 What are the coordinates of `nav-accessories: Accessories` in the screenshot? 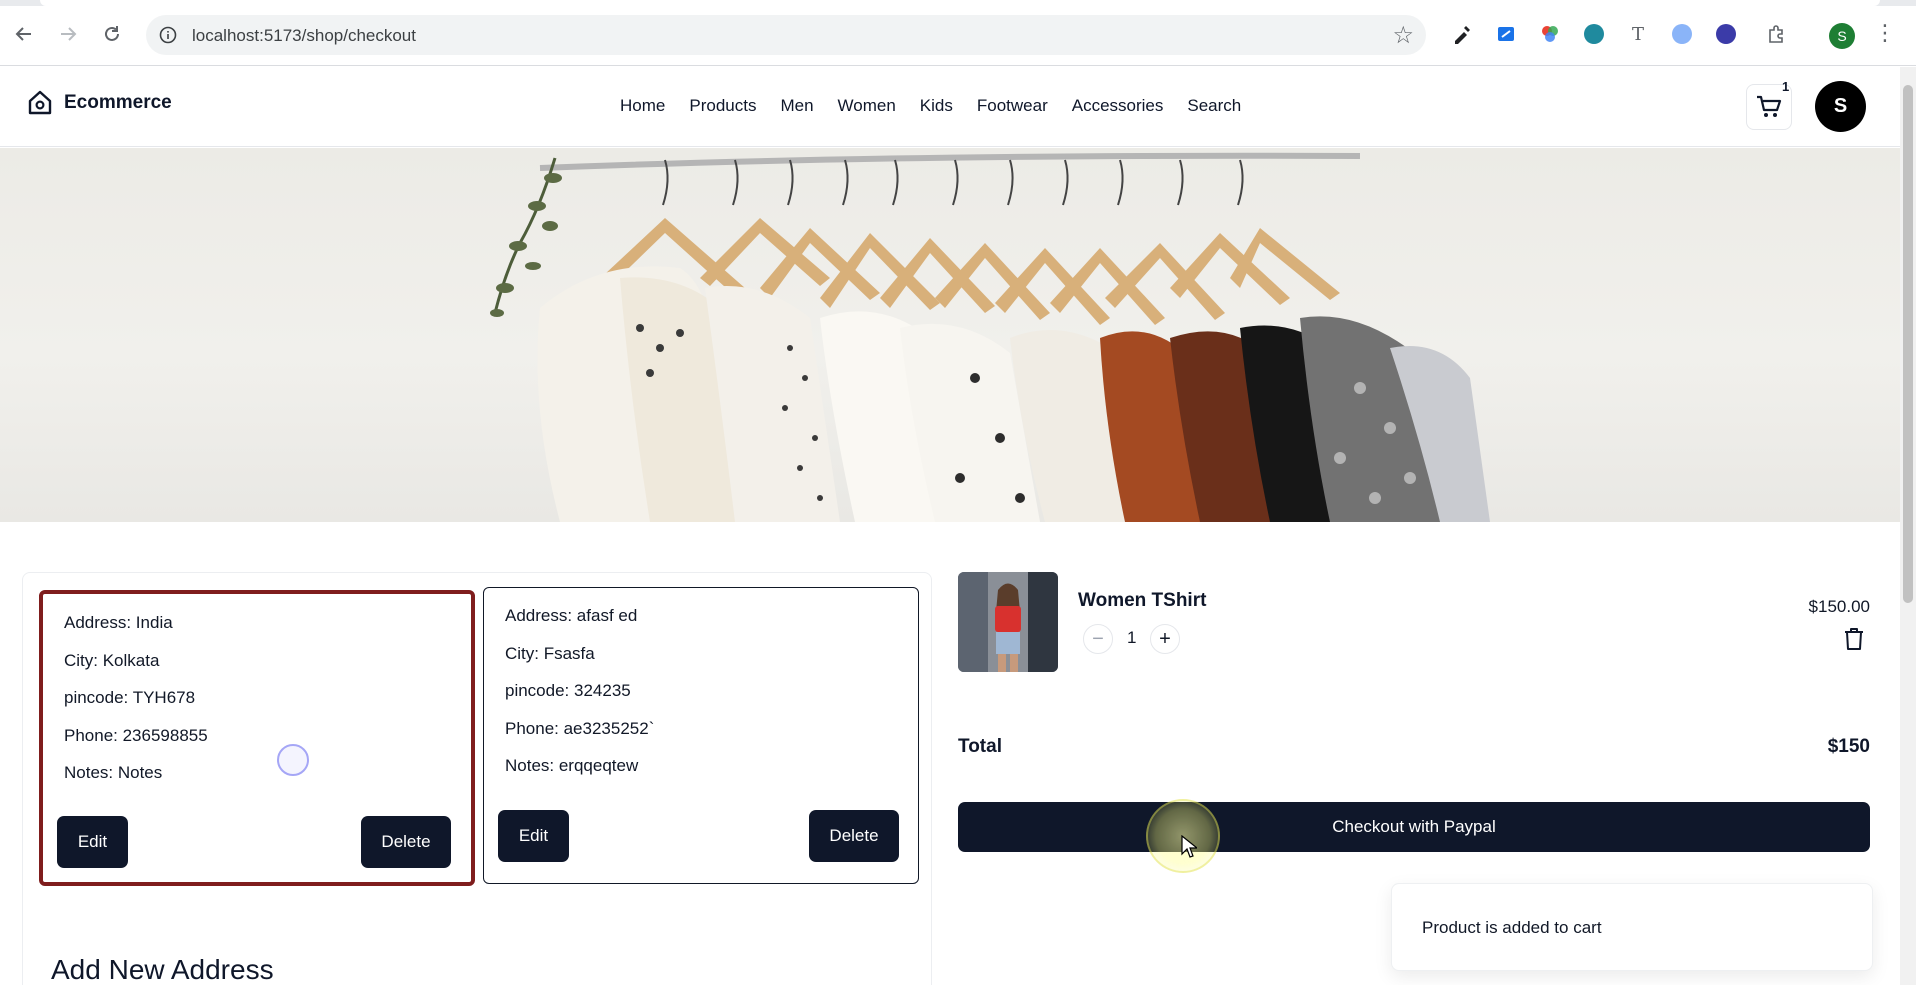 It's located at (1118, 106).